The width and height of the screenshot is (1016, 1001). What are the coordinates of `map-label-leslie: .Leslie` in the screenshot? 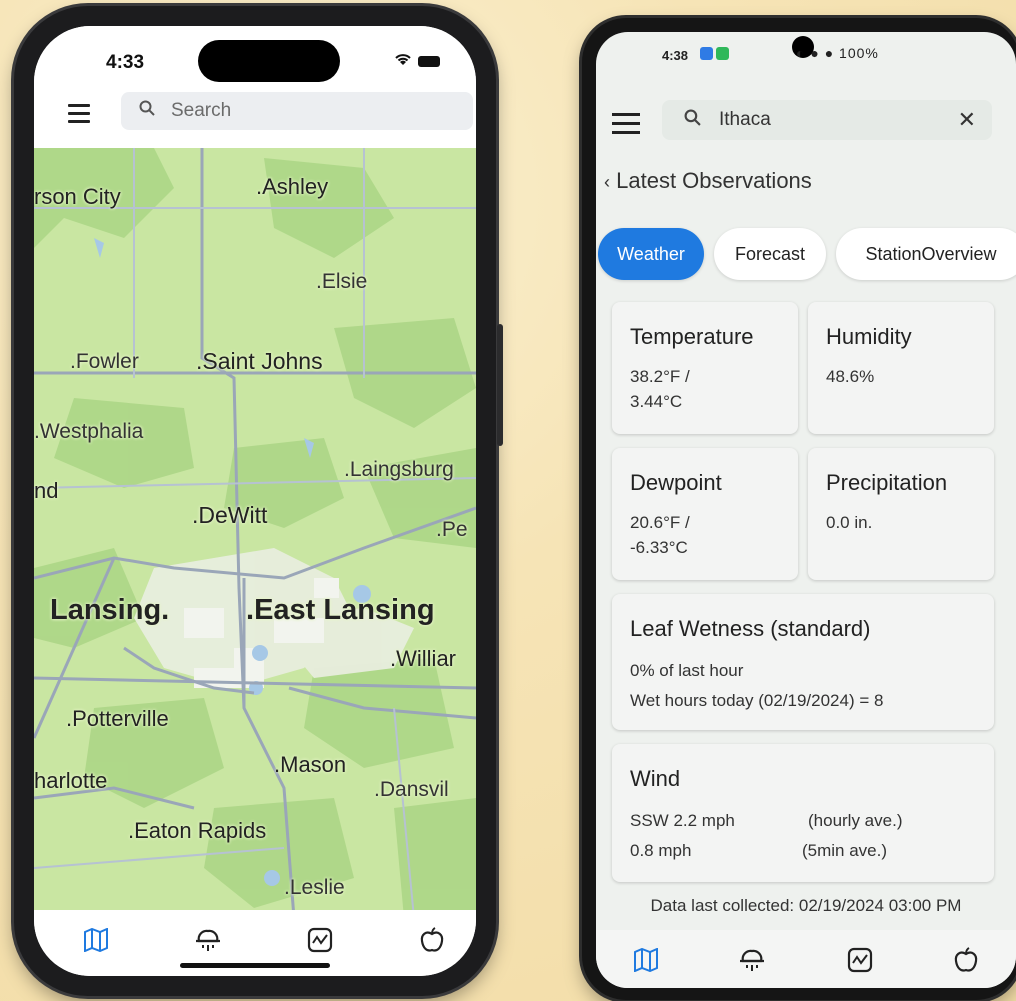 It's located at (314, 887).